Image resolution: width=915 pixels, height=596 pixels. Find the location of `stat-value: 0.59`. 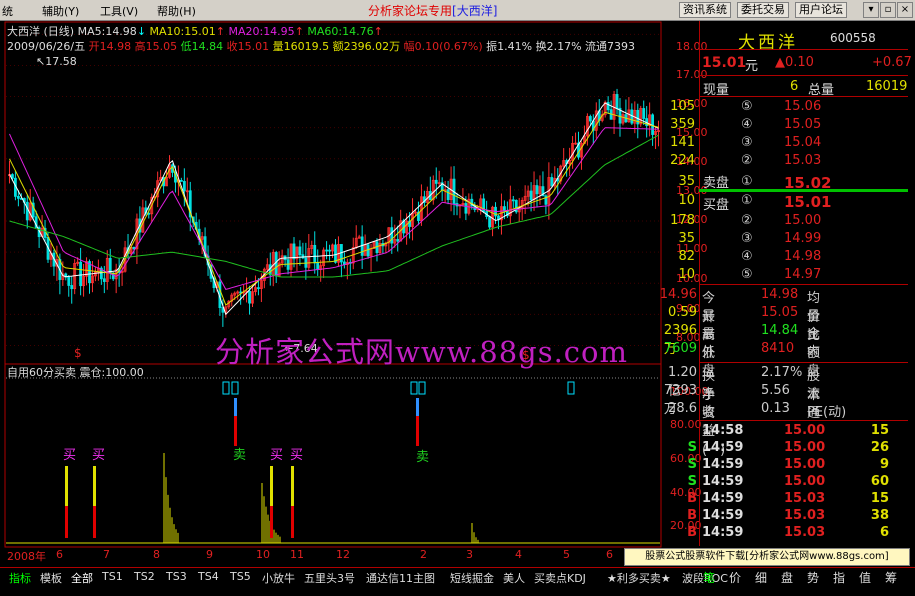

stat-value: 0.59 is located at coordinates (682, 312).